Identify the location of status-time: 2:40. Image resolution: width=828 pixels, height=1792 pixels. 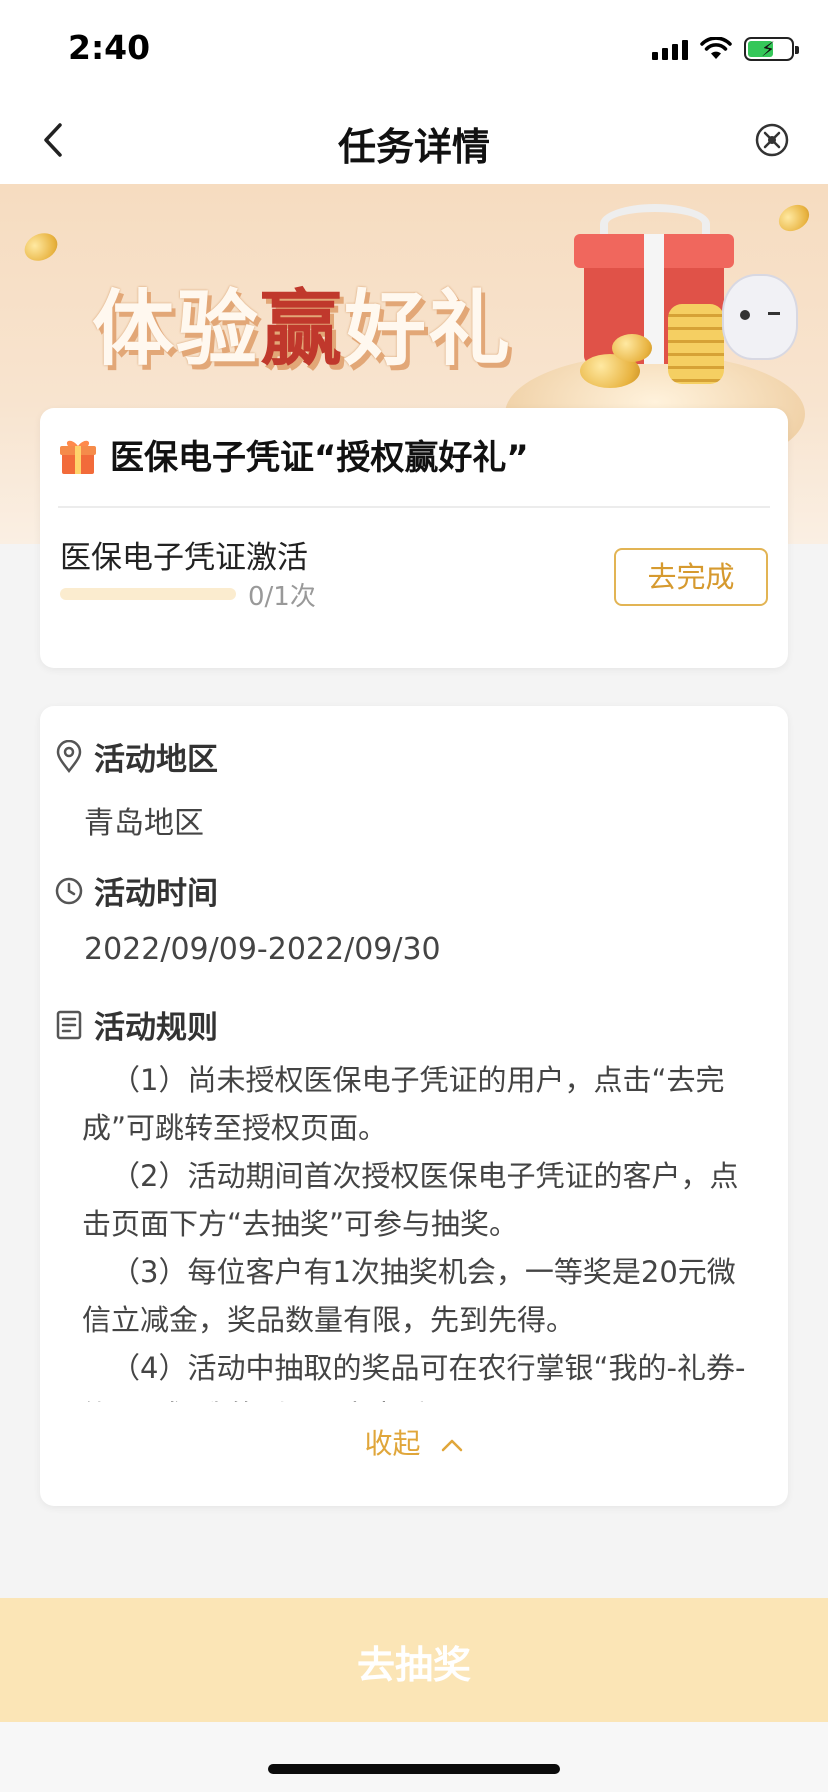
(109, 47).